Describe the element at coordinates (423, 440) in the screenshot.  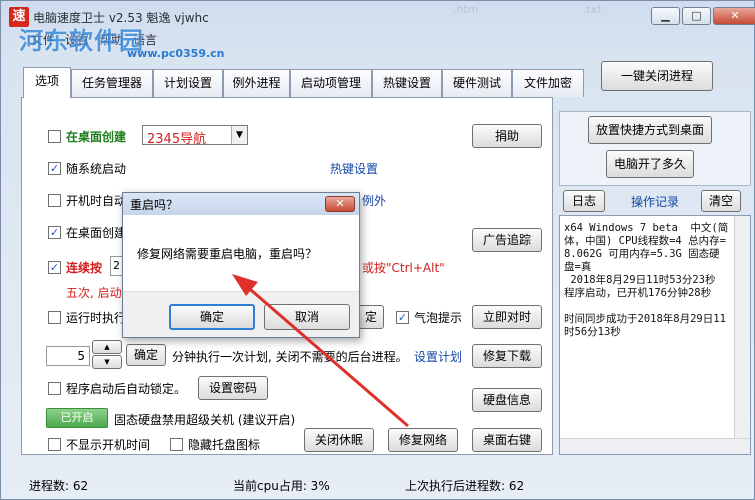
I see `repair-network-button: 修复网络` at that location.